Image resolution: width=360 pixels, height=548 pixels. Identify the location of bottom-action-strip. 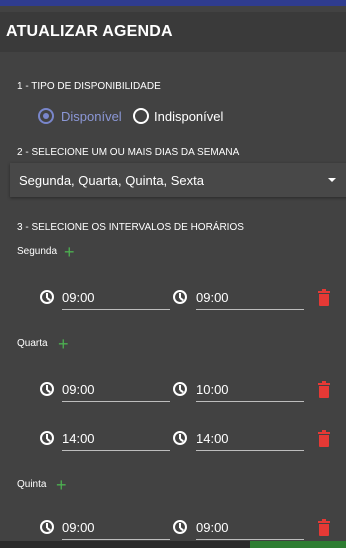
(173, 544).